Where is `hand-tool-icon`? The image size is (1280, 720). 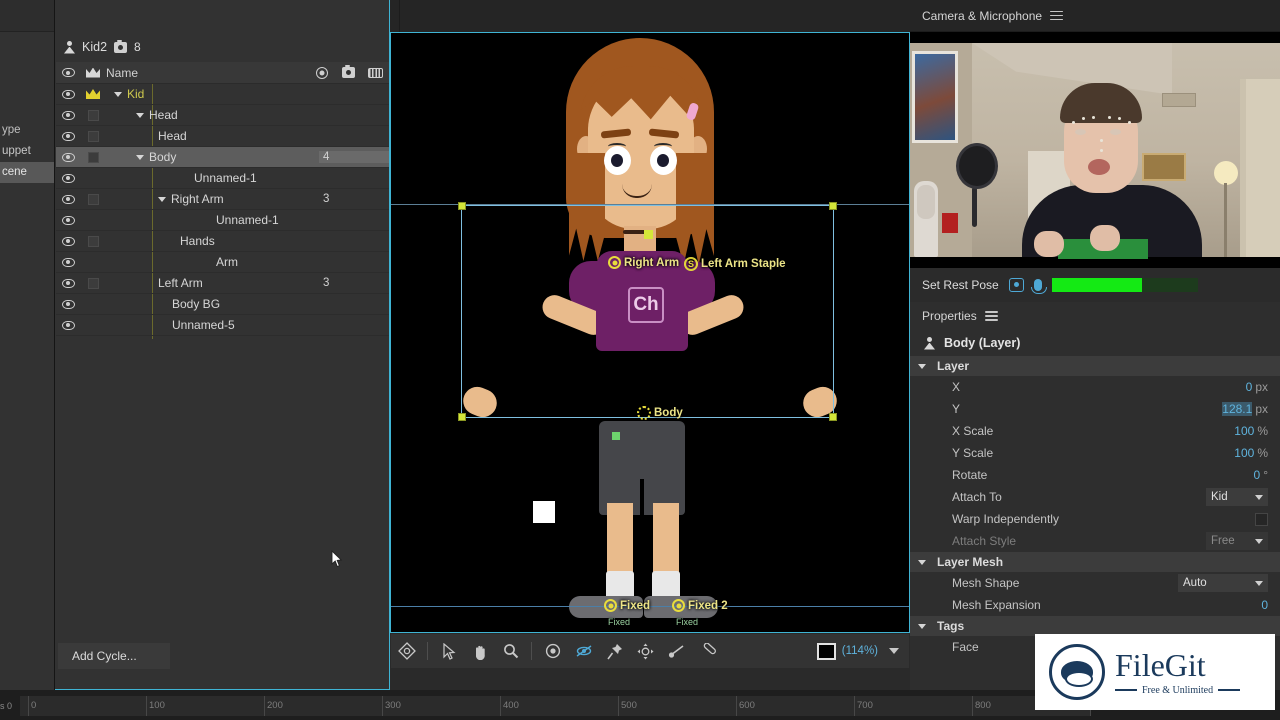 hand-tool-icon is located at coordinates (479, 651).